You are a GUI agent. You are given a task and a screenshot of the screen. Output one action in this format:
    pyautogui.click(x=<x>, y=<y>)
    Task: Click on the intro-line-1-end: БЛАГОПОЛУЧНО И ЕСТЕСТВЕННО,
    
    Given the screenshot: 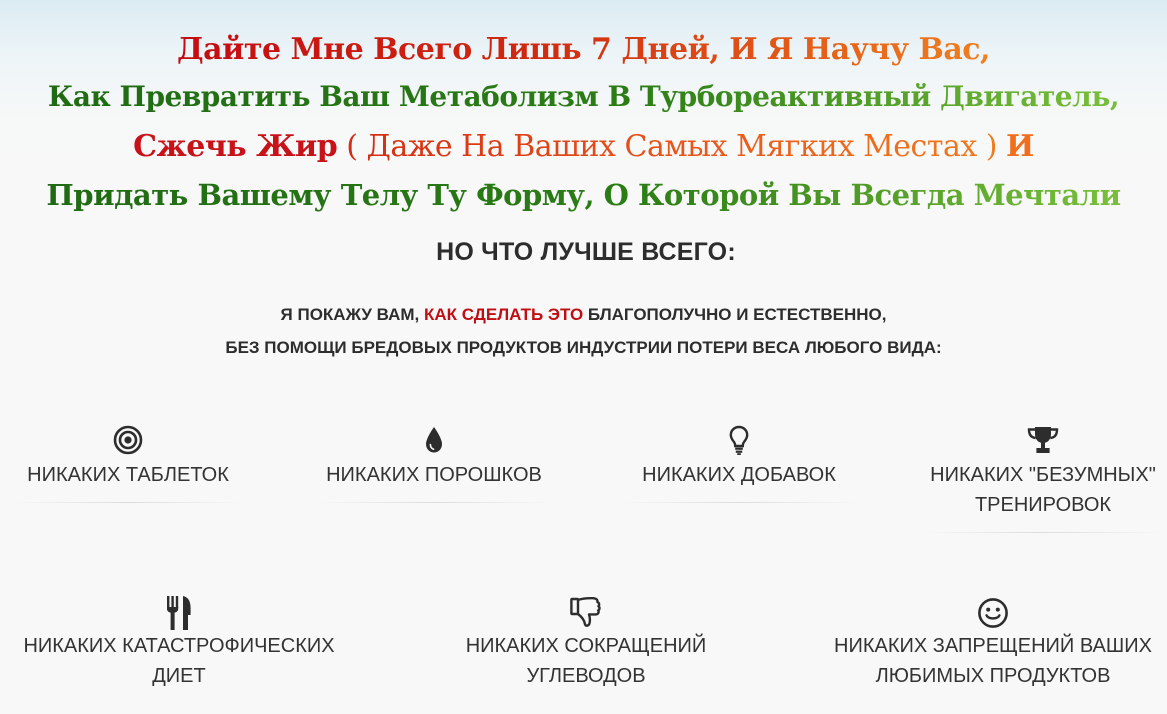 What is the action you would take?
    pyautogui.click(x=735, y=314)
    